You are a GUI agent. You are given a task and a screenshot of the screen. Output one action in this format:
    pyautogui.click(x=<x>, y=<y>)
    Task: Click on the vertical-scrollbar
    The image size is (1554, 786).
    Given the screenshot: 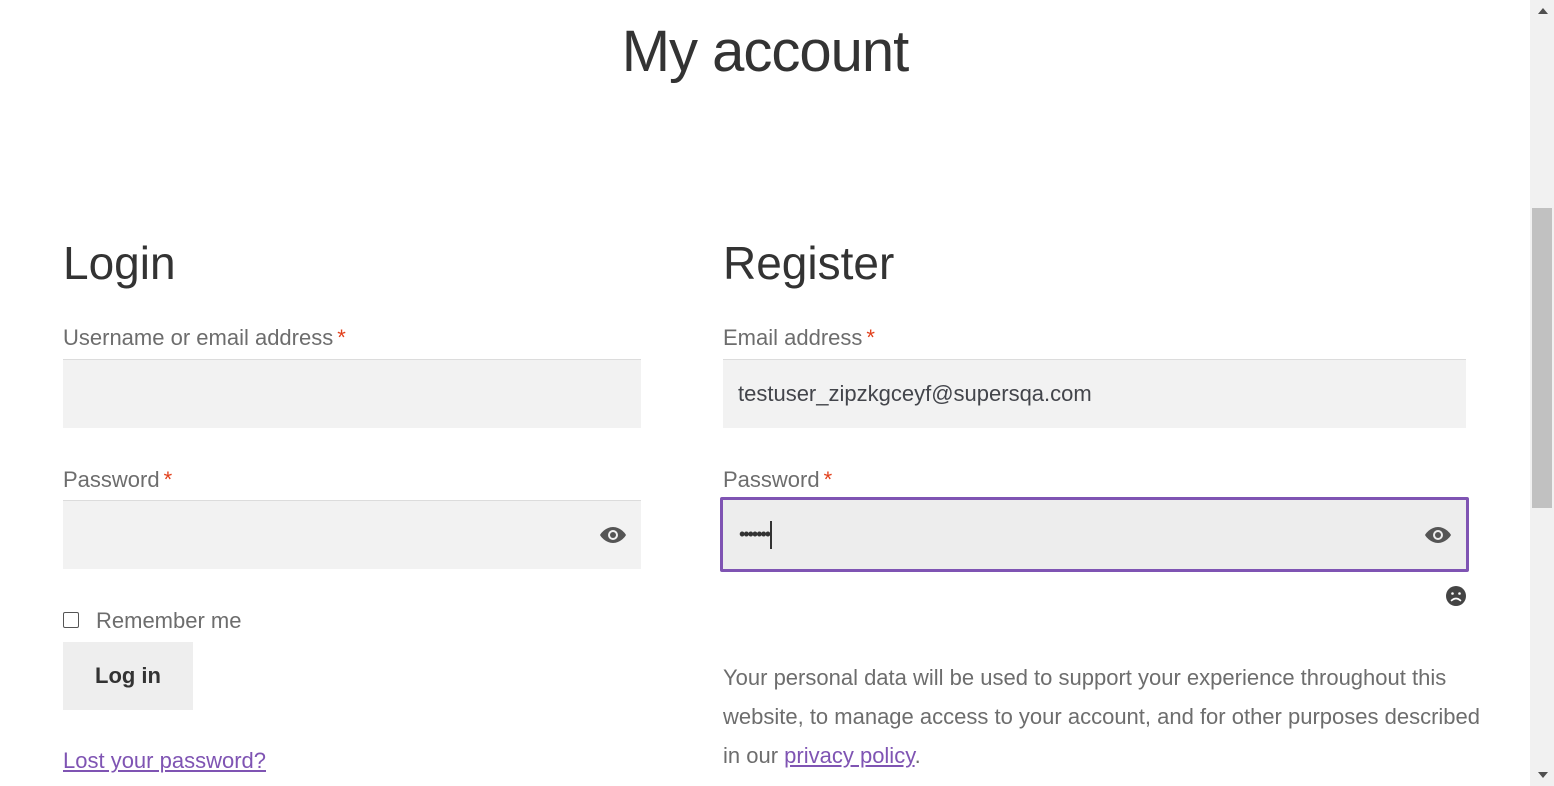 What is the action you would take?
    pyautogui.click(x=1542, y=393)
    